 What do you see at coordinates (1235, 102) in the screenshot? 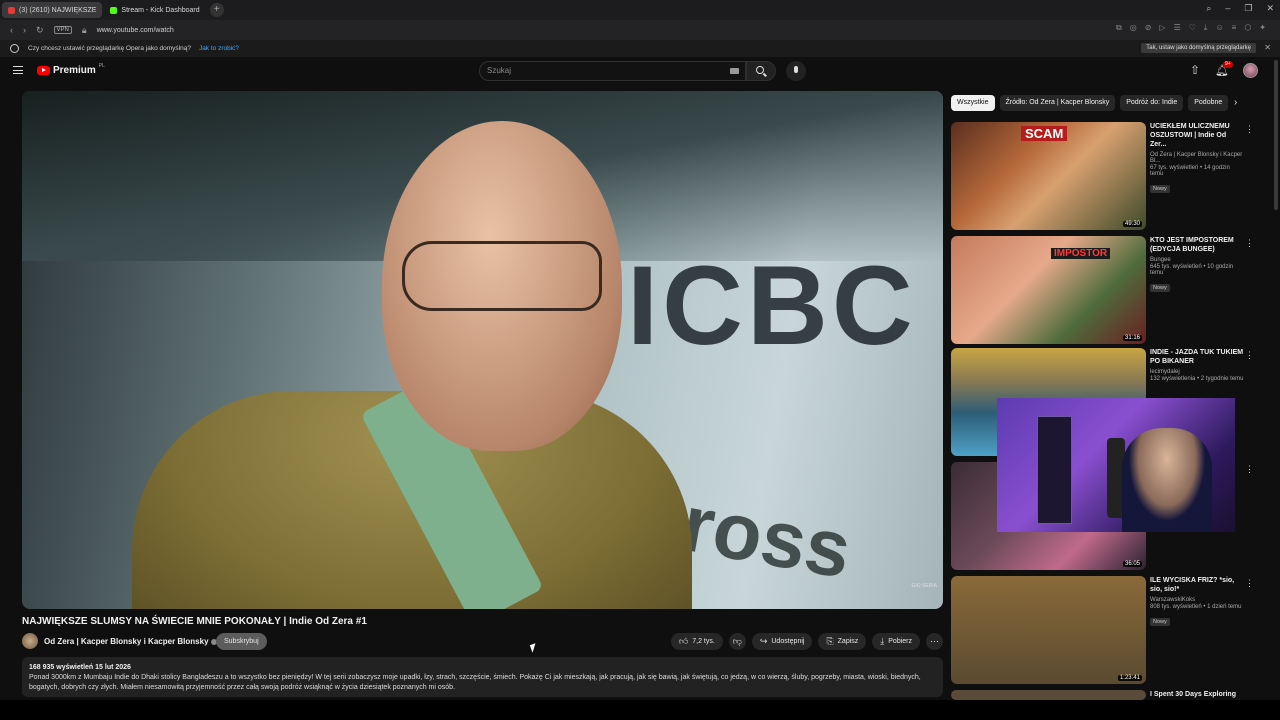
I see `chevron-right-icon: ›` at bounding box center [1235, 102].